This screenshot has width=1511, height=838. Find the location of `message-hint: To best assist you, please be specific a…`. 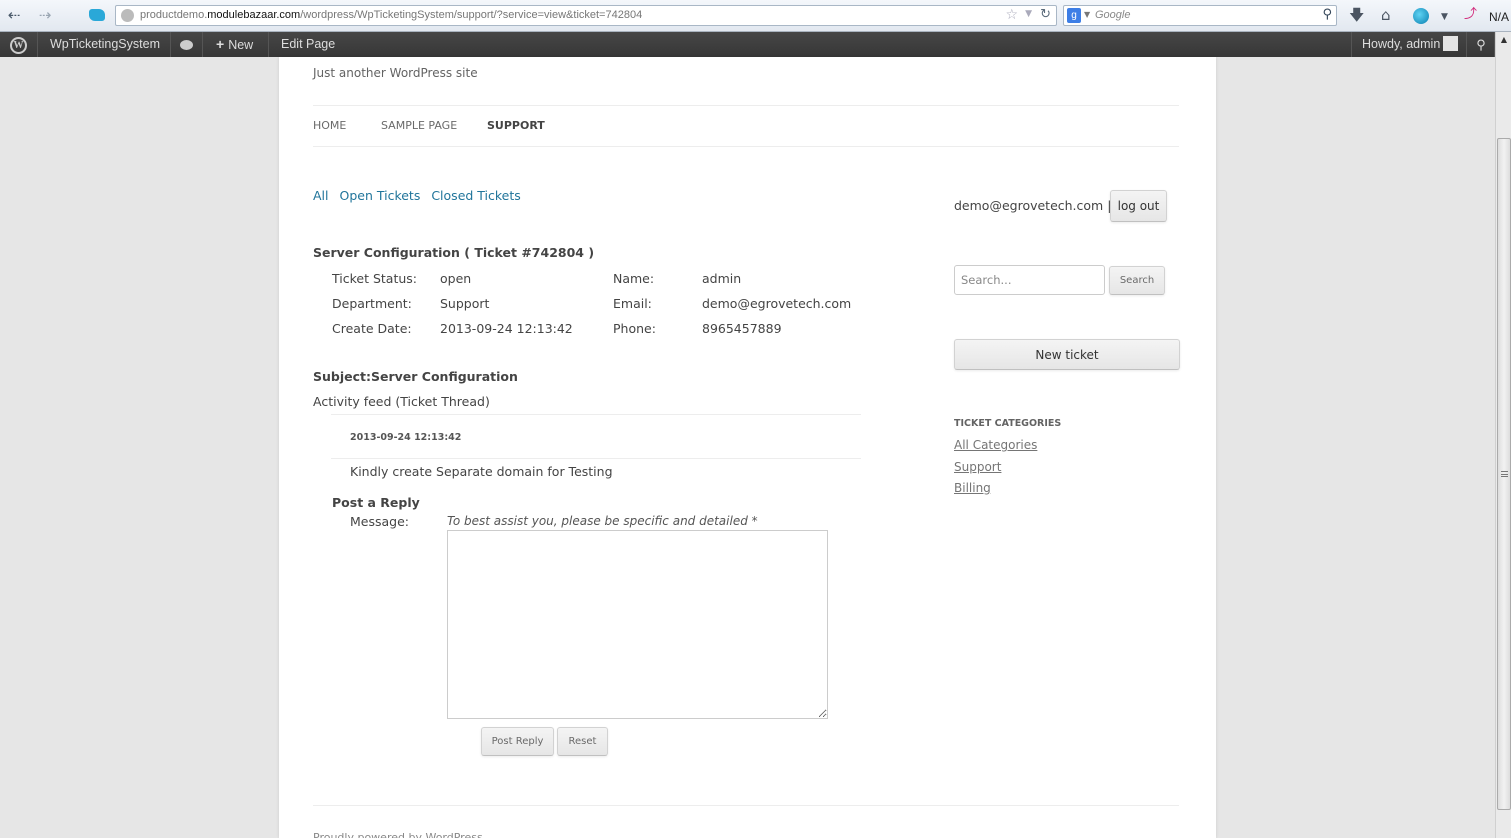

message-hint: To best assist you, please be specific a… is located at coordinates (602, 521).